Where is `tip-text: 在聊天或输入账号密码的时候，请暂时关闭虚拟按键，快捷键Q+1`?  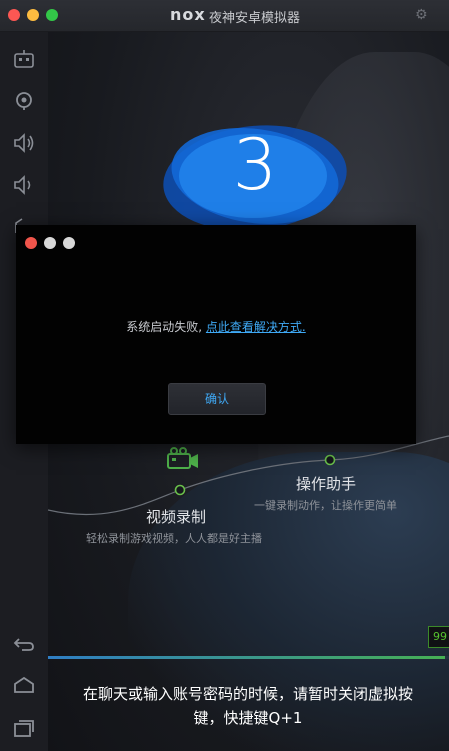
tip-text: 在聊天或输入账号密码的时候，请暂时关闭虚拟按键，快捷键Q+1 is located at coordinates (247, 706).